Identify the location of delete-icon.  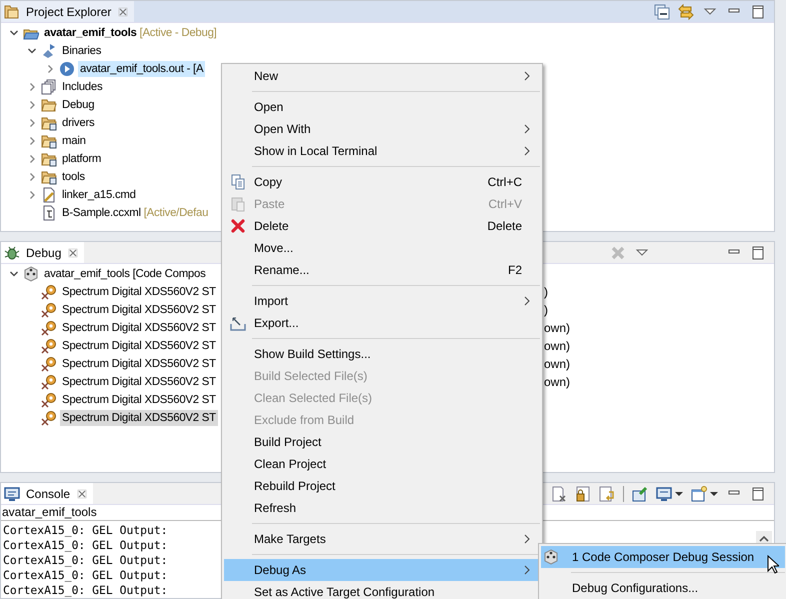
(238, 226).